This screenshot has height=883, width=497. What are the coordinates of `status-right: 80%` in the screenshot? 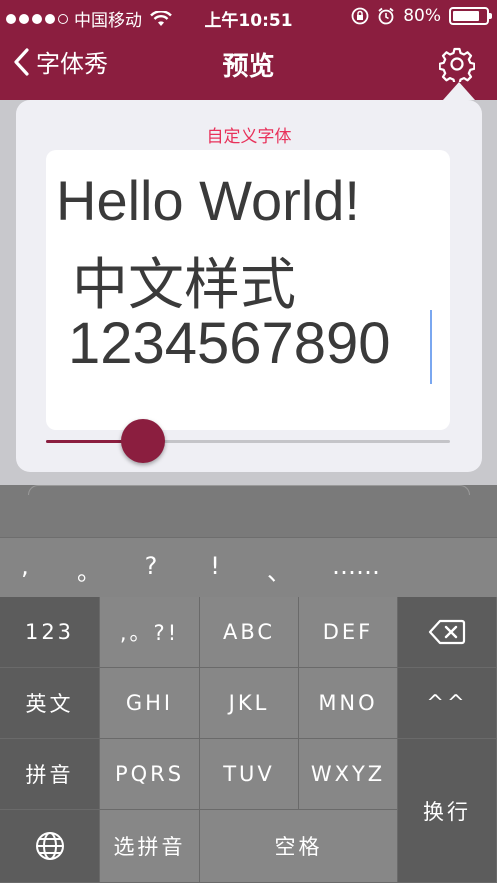 It's located at (421, 16).